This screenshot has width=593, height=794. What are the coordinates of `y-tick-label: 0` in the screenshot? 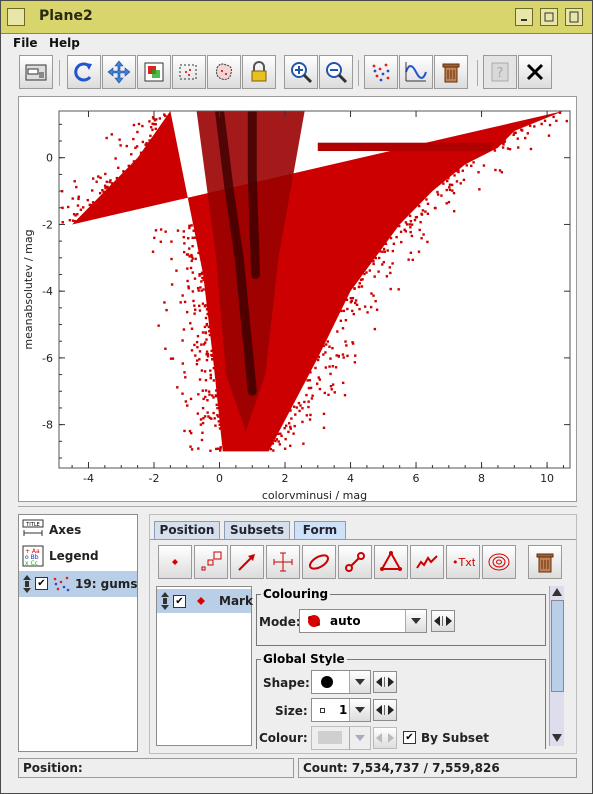 It's located at (49, 158).